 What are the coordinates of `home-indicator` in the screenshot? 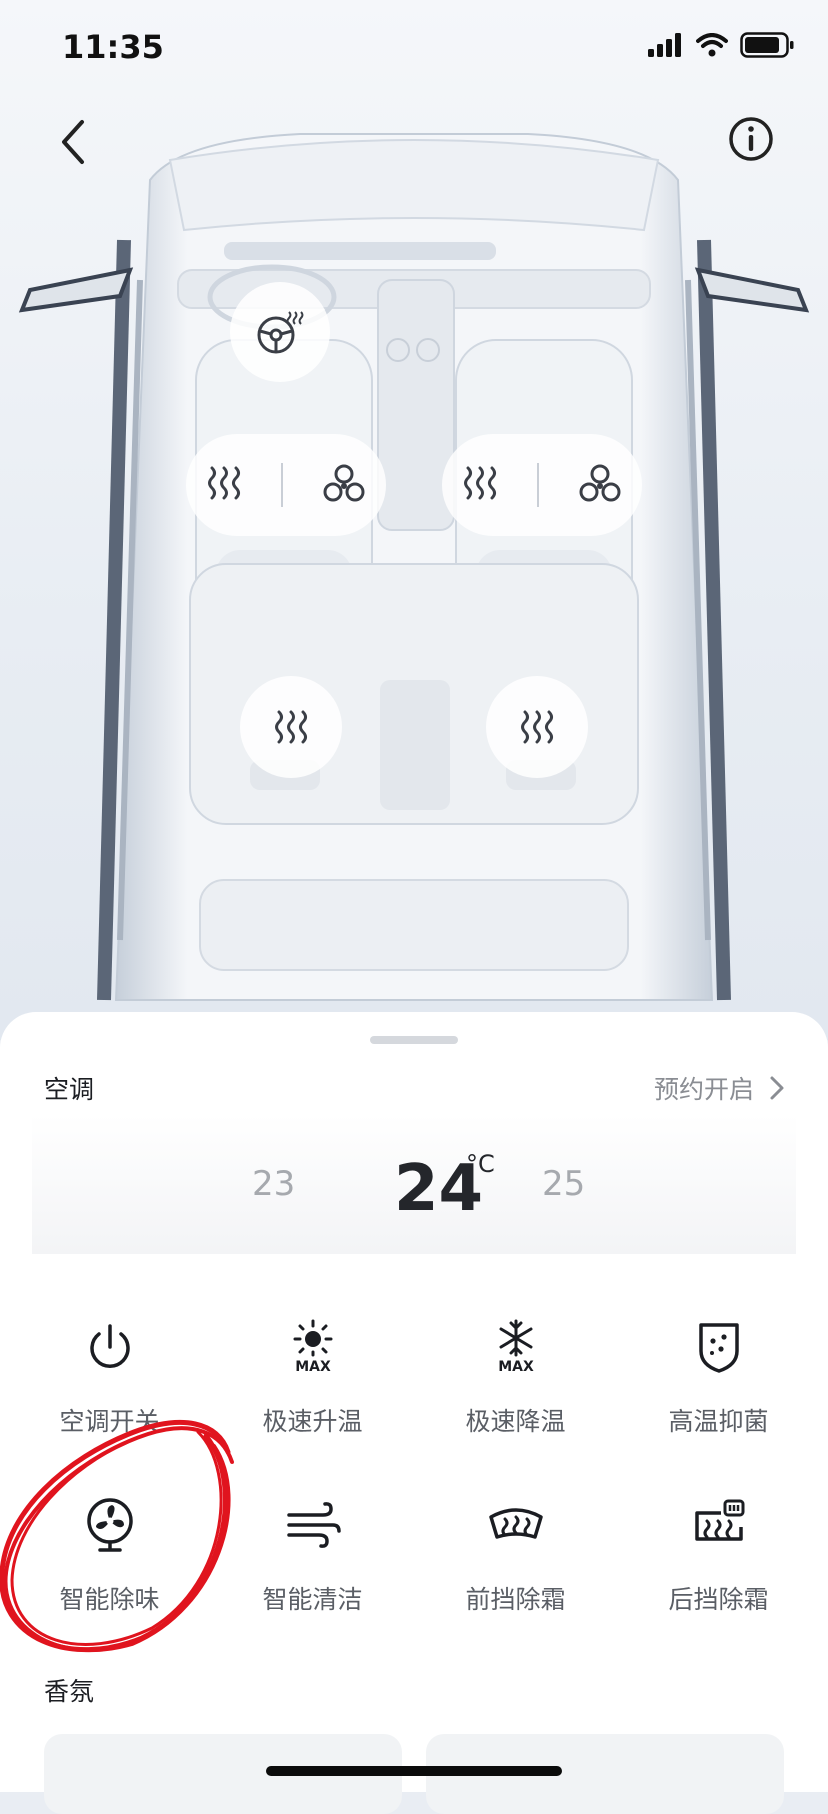 It's located at (414, 1771).